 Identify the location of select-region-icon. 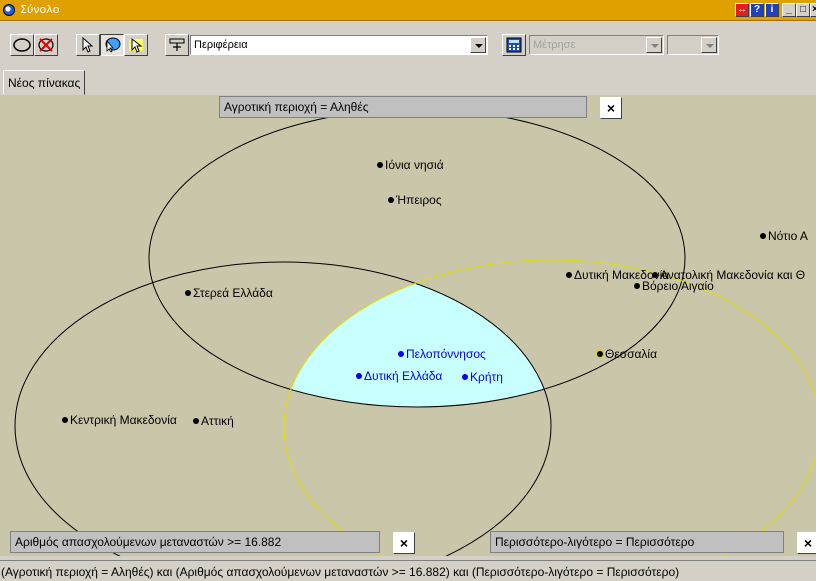
(113, 45).